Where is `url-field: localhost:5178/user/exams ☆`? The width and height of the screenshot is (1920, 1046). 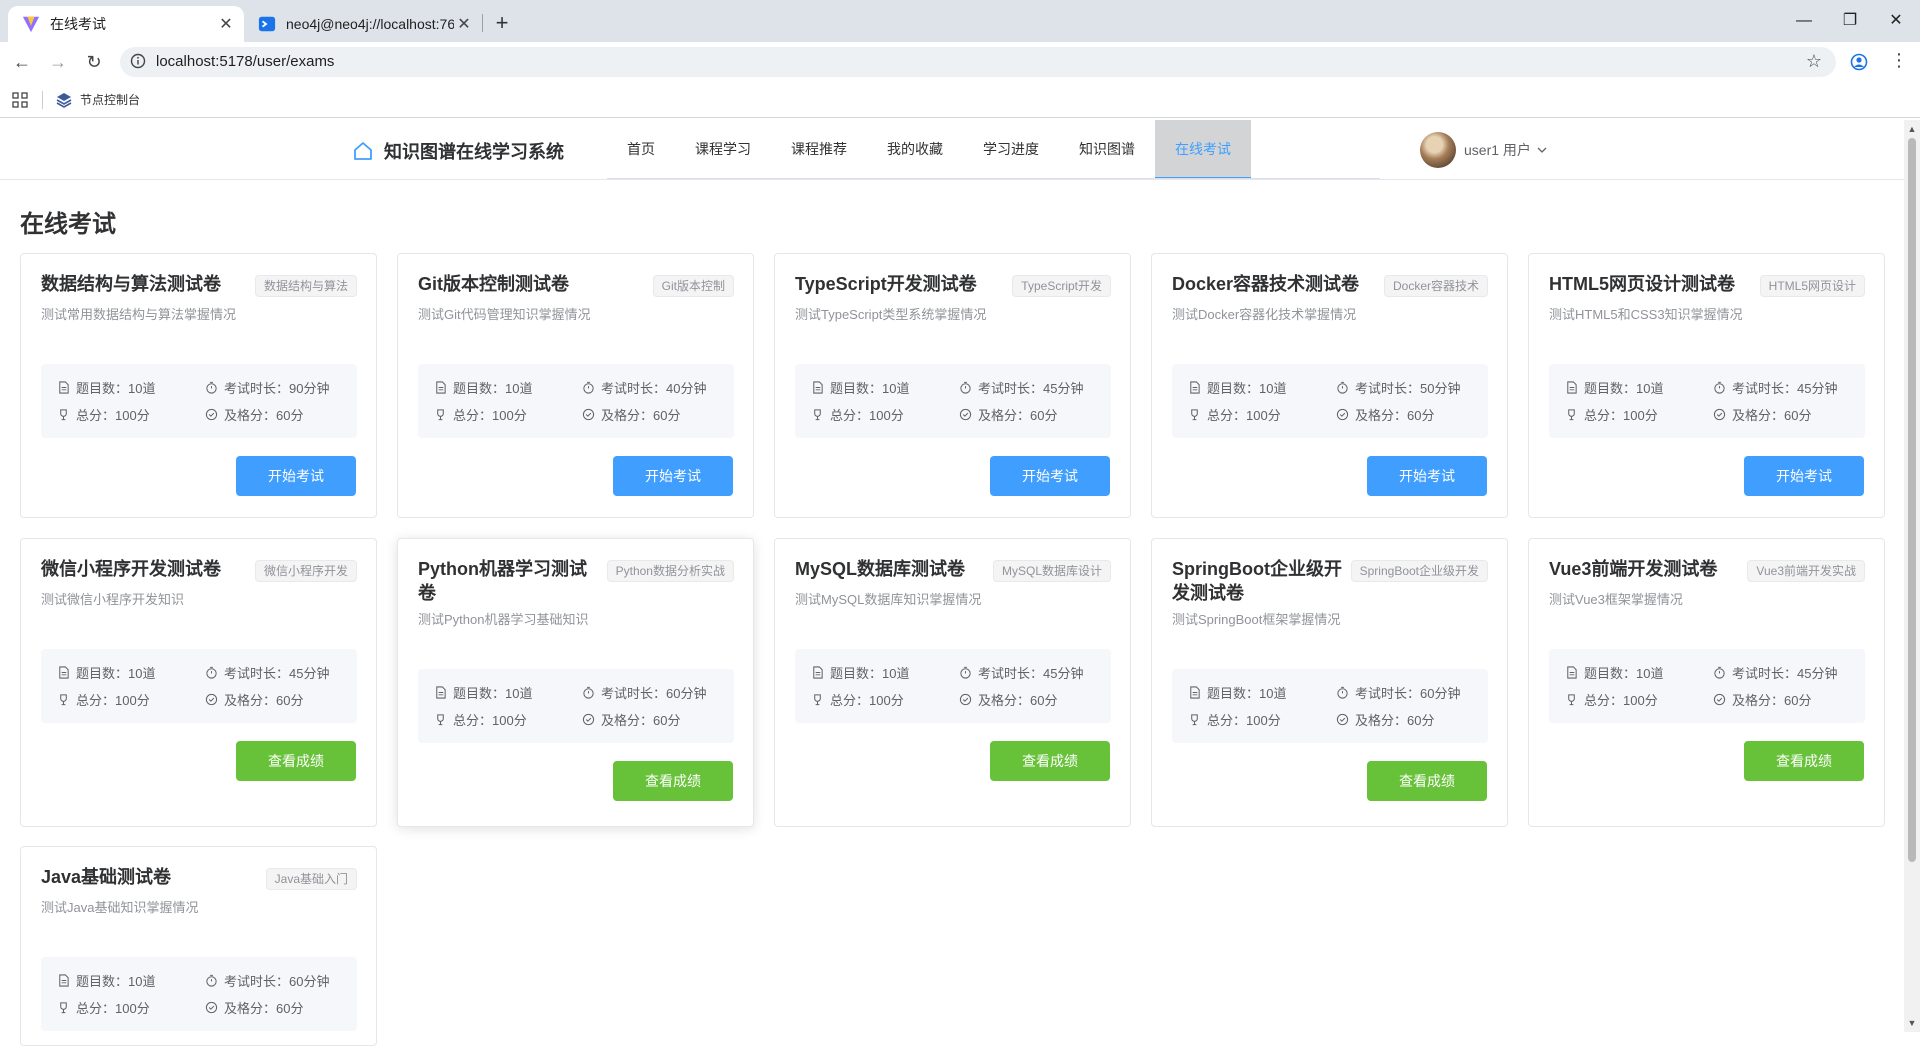 url-field: localhost:5178/user/exams ☆ is located at coordinates (978, 62).